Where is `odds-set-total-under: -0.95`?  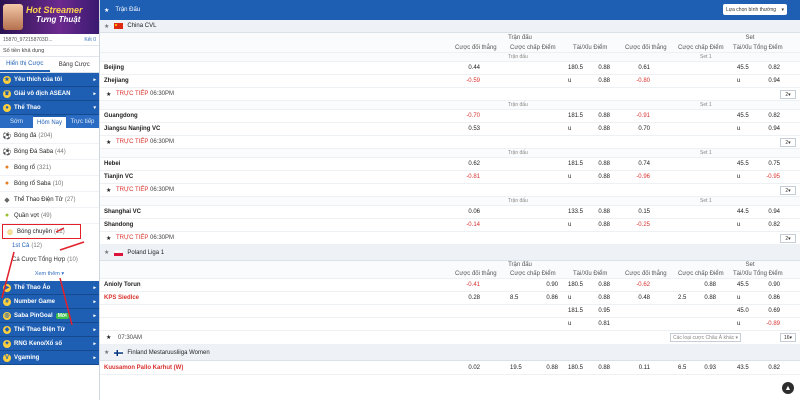 odds-set-total-under: -0.95 is located at coordinates (762, 177).